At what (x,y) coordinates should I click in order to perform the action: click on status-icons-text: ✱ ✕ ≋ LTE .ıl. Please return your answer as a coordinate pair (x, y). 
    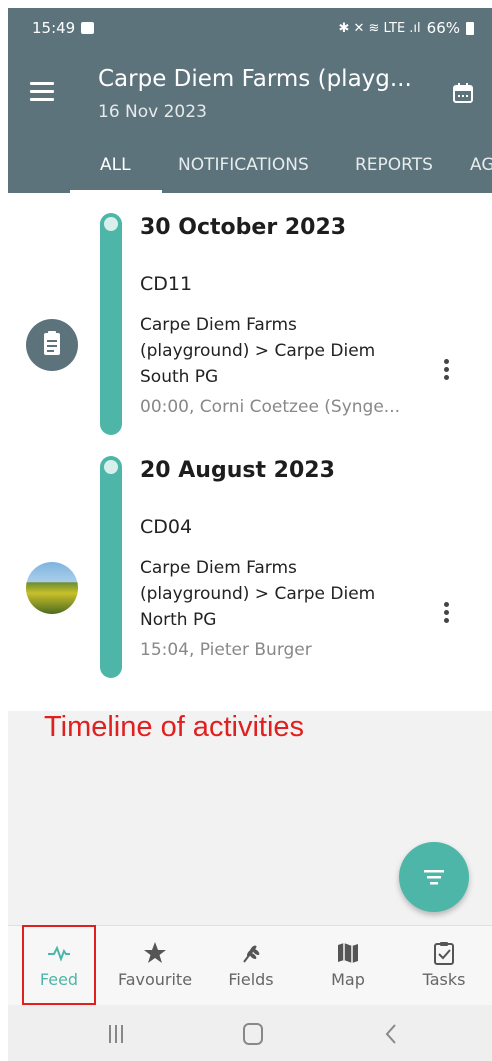
    Looking at the image, I should click on (379, 28).